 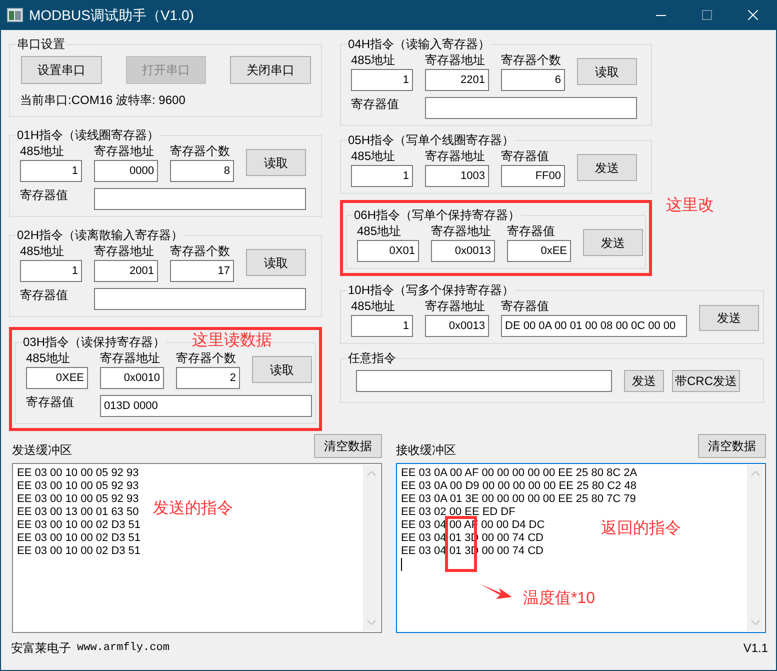 What do you see at coordinates (94, 342) in the screenshot?
I see `group-title: 03H指令（读保持寄存器）` at bounding box center [94, 342].